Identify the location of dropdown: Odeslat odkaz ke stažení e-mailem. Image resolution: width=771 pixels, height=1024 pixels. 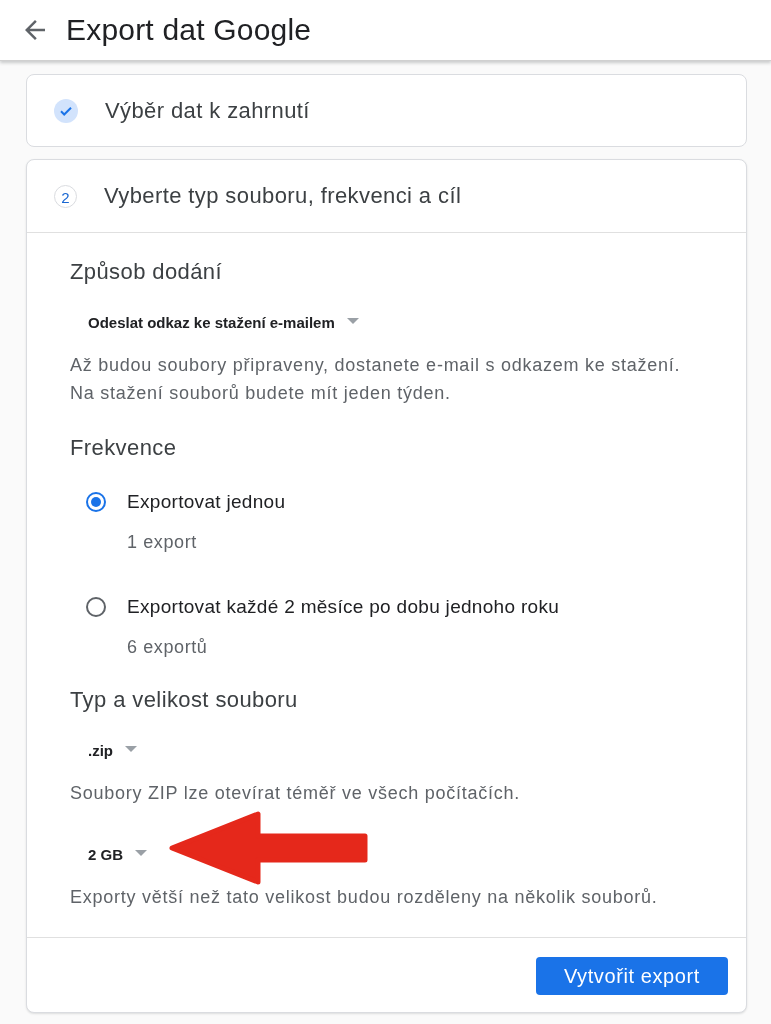
(214, 322).